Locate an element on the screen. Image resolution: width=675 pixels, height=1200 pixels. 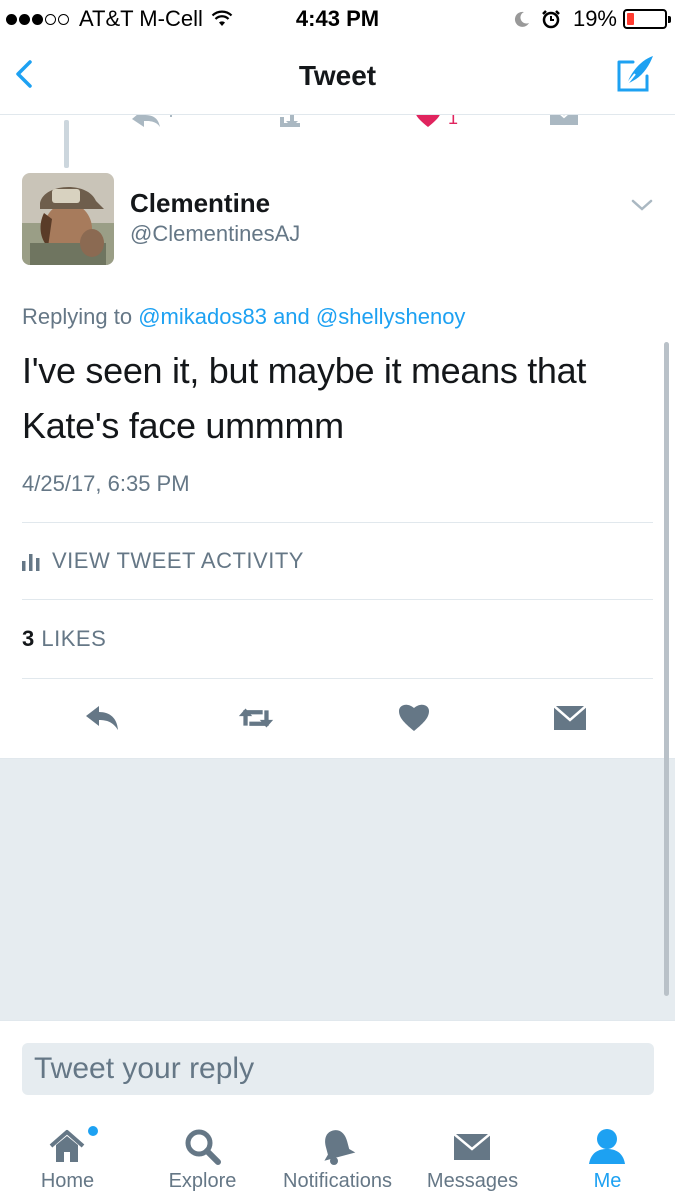
reply-mention-2: @shellyshenoy is located at coordinates (391, 316).